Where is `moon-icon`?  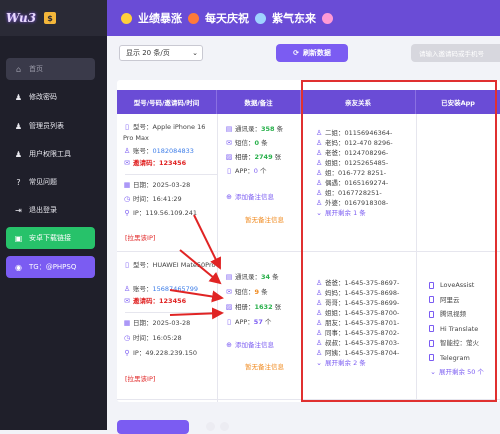
moon-icon is located at coordinates (260, 18).